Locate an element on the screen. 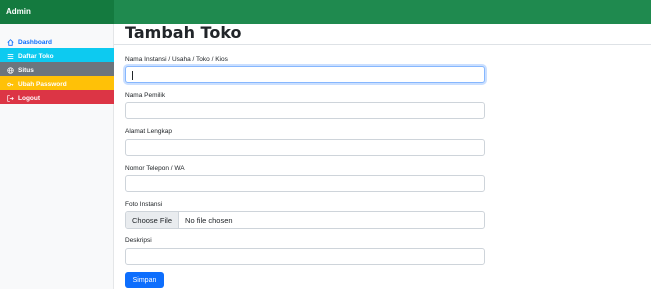 Image resolution: width=651 pixels, height=289 pixels. list-icon is located at coordinates (10, 56).